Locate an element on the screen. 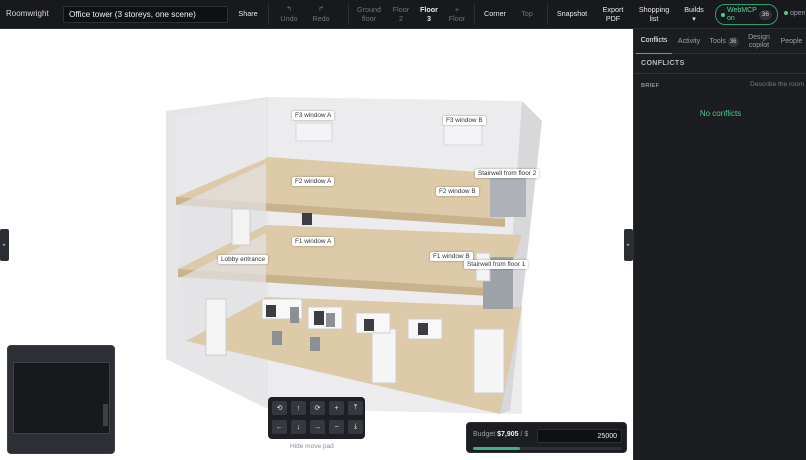 The image size is (806, 460). webmcp-count-badge: 36 is located at coordinates (765, 15).